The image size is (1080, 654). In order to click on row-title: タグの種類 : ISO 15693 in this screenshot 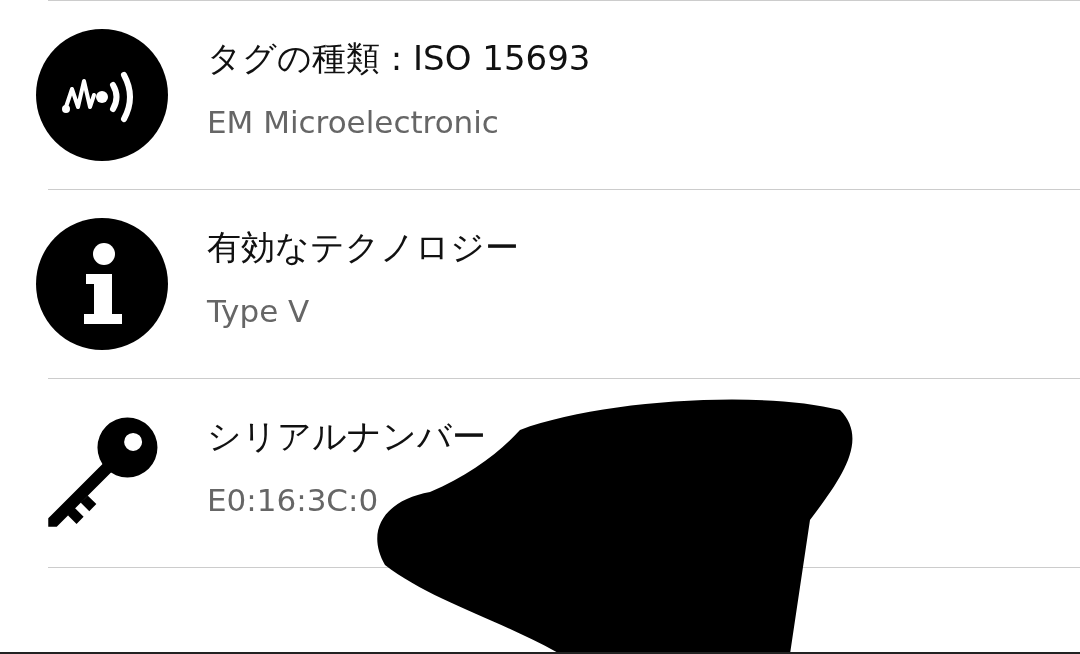, I will do `click(399, 58)`.